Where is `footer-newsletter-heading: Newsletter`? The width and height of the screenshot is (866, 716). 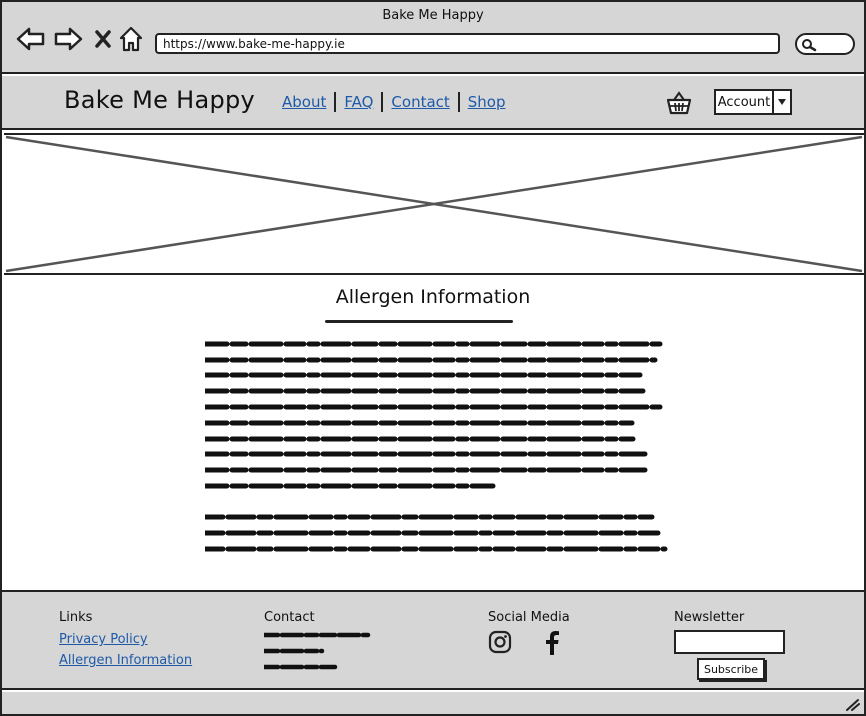 footer-newsletter-heading: Newsletter is located at coordinates (709, 617).